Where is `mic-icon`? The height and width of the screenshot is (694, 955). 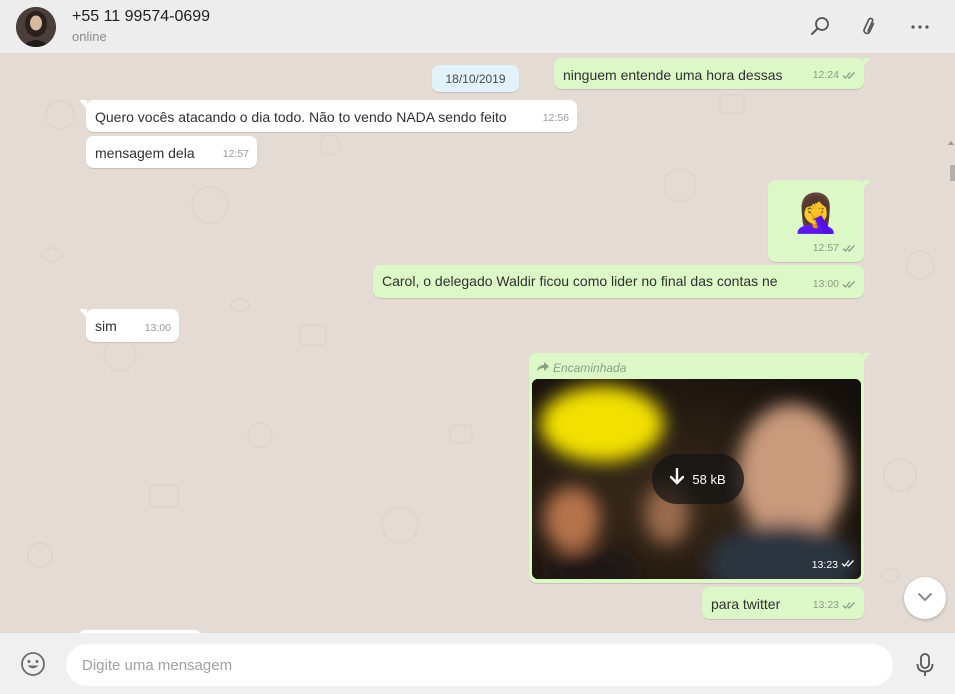 mic-icon is located at coordinates (925, 665).